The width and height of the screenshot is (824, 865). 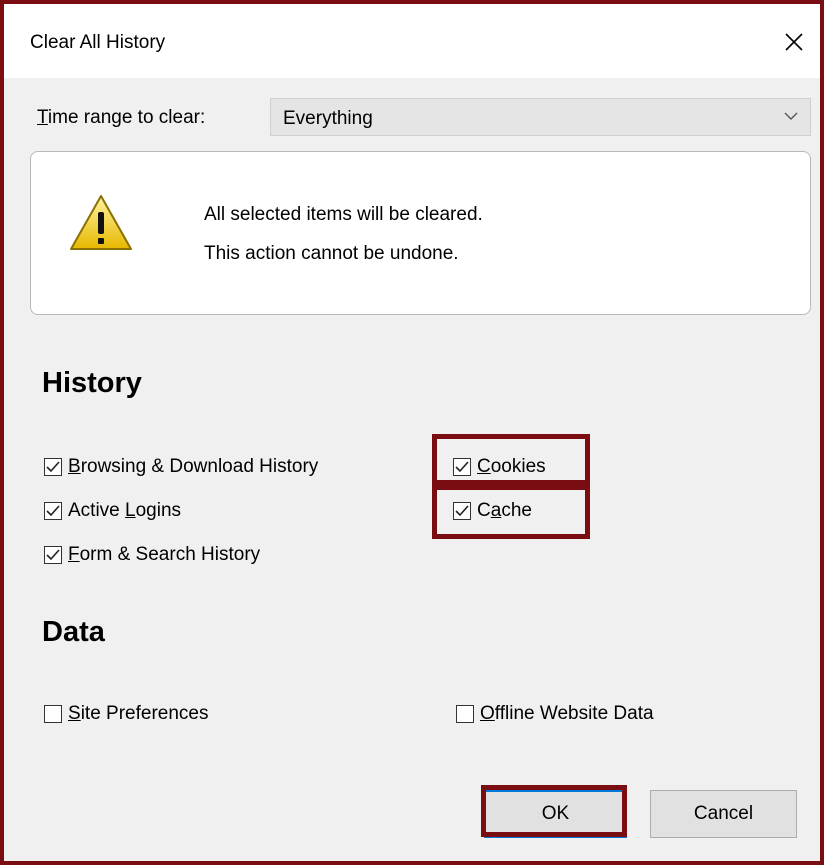 I want to click on checkbox-offline-website-data: Offline Website Data, so click(x=555, y=714).